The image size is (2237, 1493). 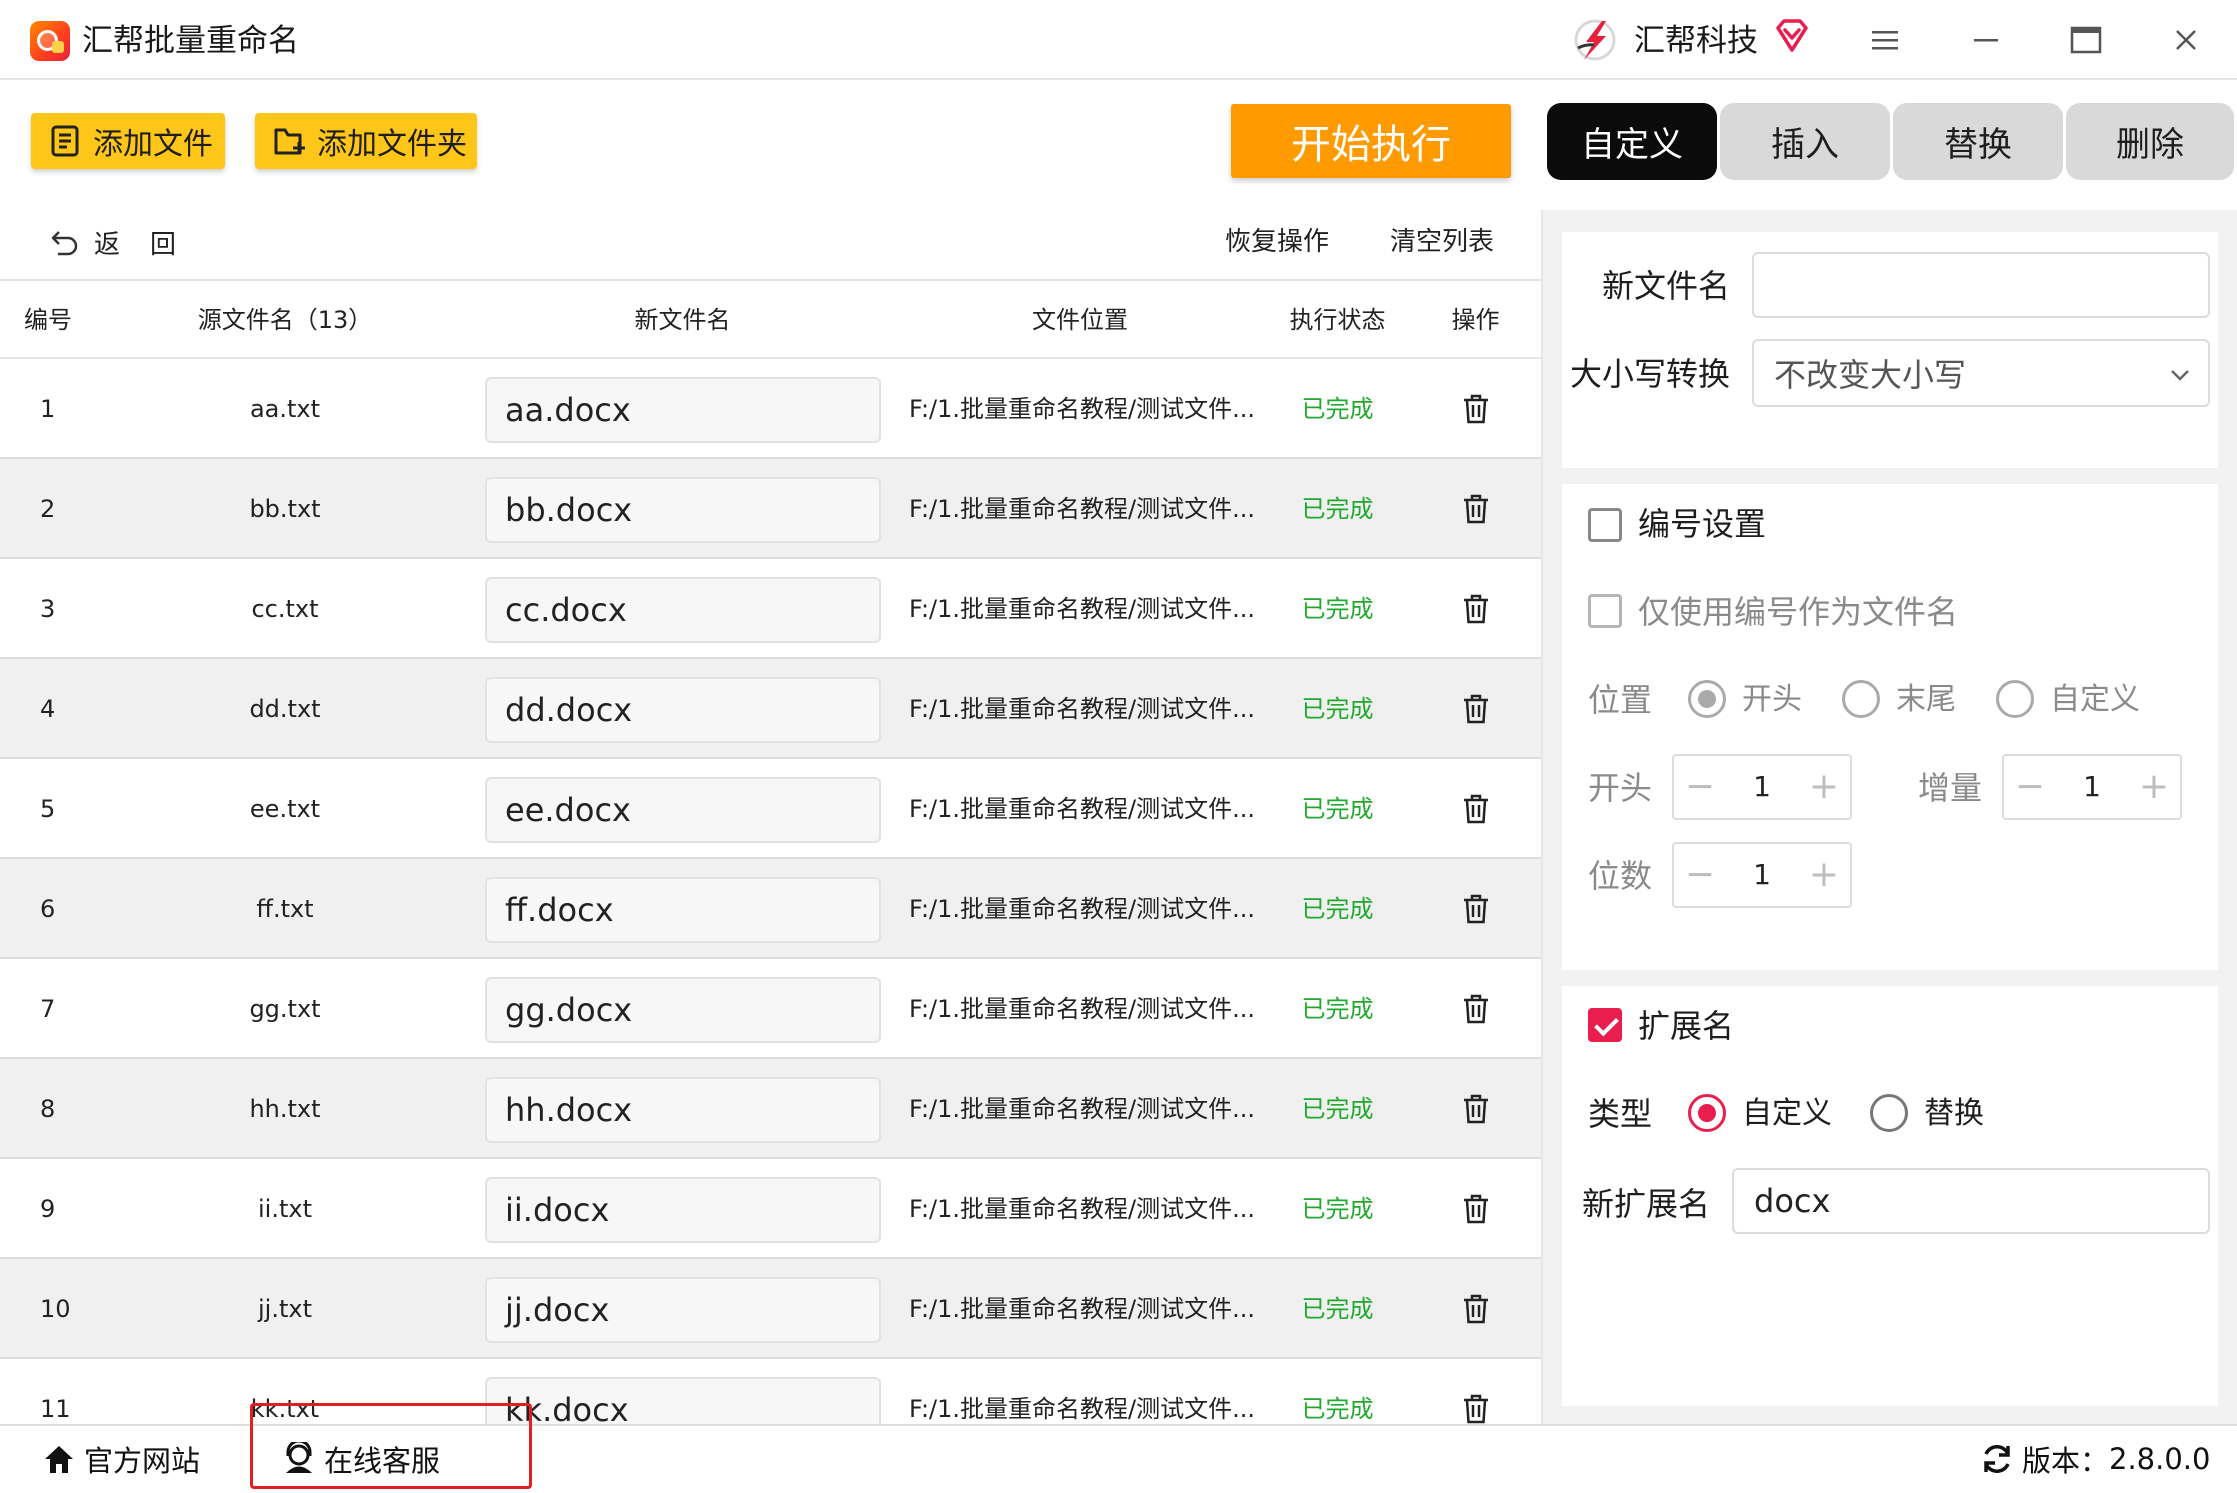 What do you see at coordinates (1805, 141) in the screenshot?
I see `tab-insert: 插入` at bounding box center [1805, 141].